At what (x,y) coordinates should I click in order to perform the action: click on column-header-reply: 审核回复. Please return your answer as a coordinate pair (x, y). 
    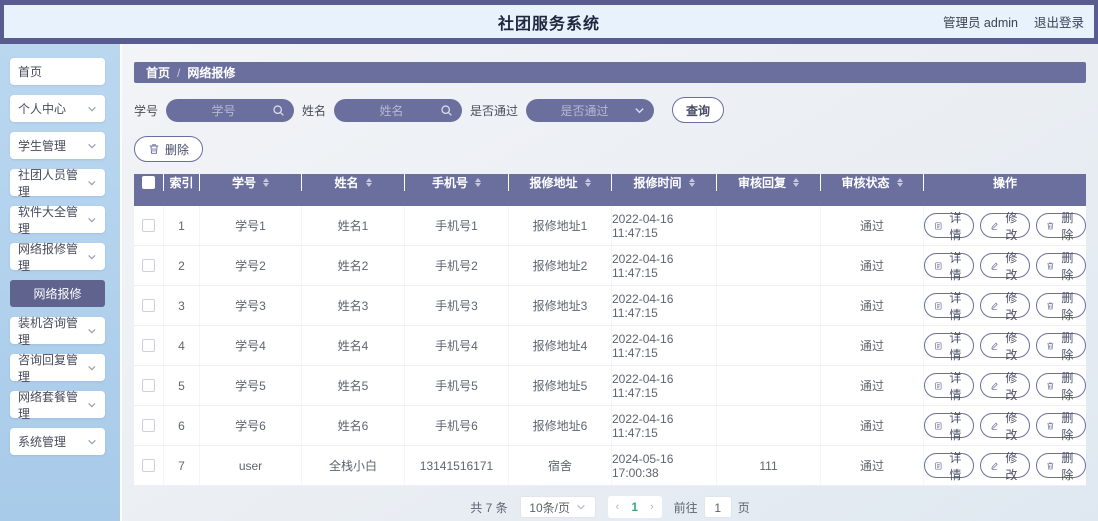
    Looking at the image, I should click on (769, 182).